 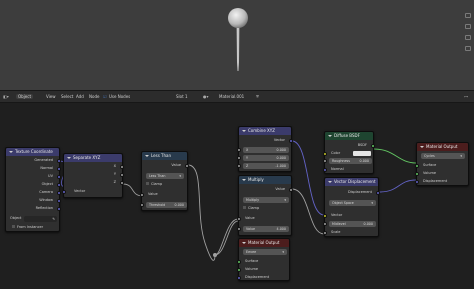 What do you see at coordinates (466, 96) in the screenshot?
I see `pin-icon: ⊶` at bounding box center [466, 96].